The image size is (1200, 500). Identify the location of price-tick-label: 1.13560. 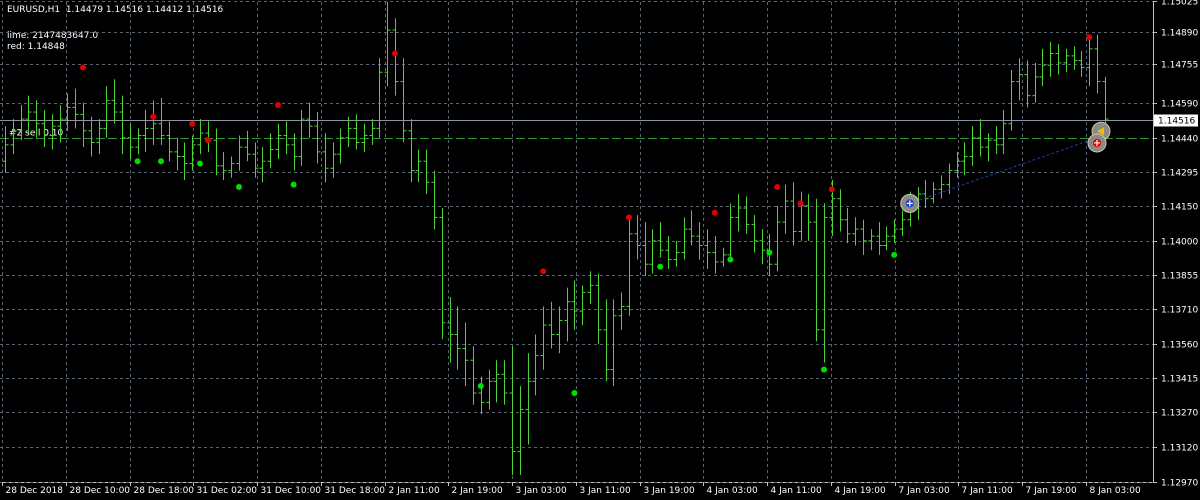
(1179, 346).